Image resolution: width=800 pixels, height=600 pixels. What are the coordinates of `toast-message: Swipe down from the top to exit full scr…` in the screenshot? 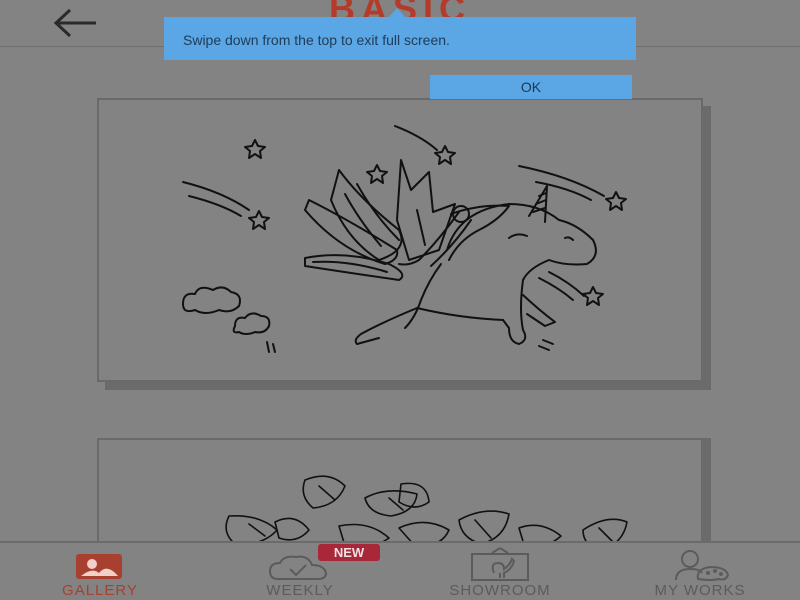 It's located at (316, 40).